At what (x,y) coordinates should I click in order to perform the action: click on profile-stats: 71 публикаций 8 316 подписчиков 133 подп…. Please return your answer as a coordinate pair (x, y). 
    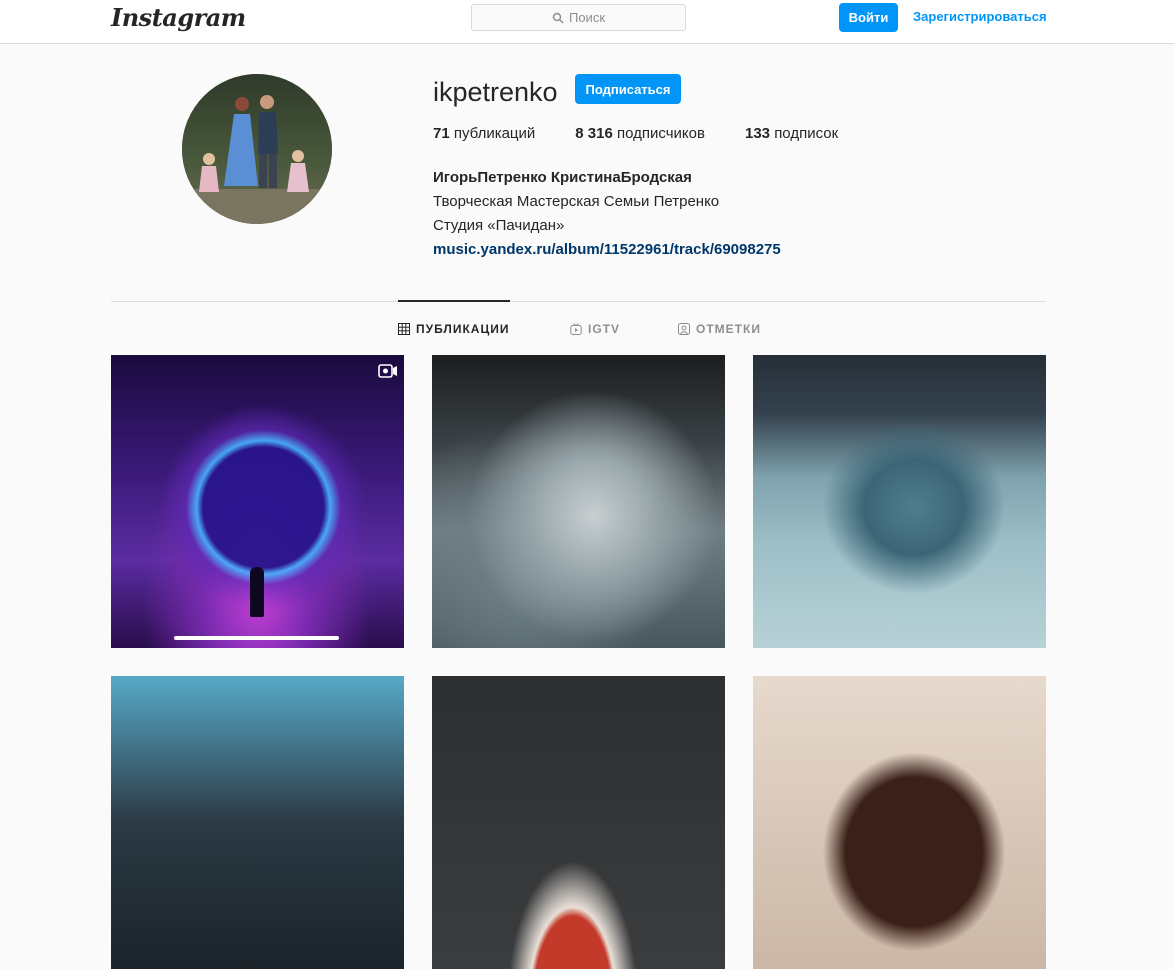
    Looking at the image, I should click on (655, 134).